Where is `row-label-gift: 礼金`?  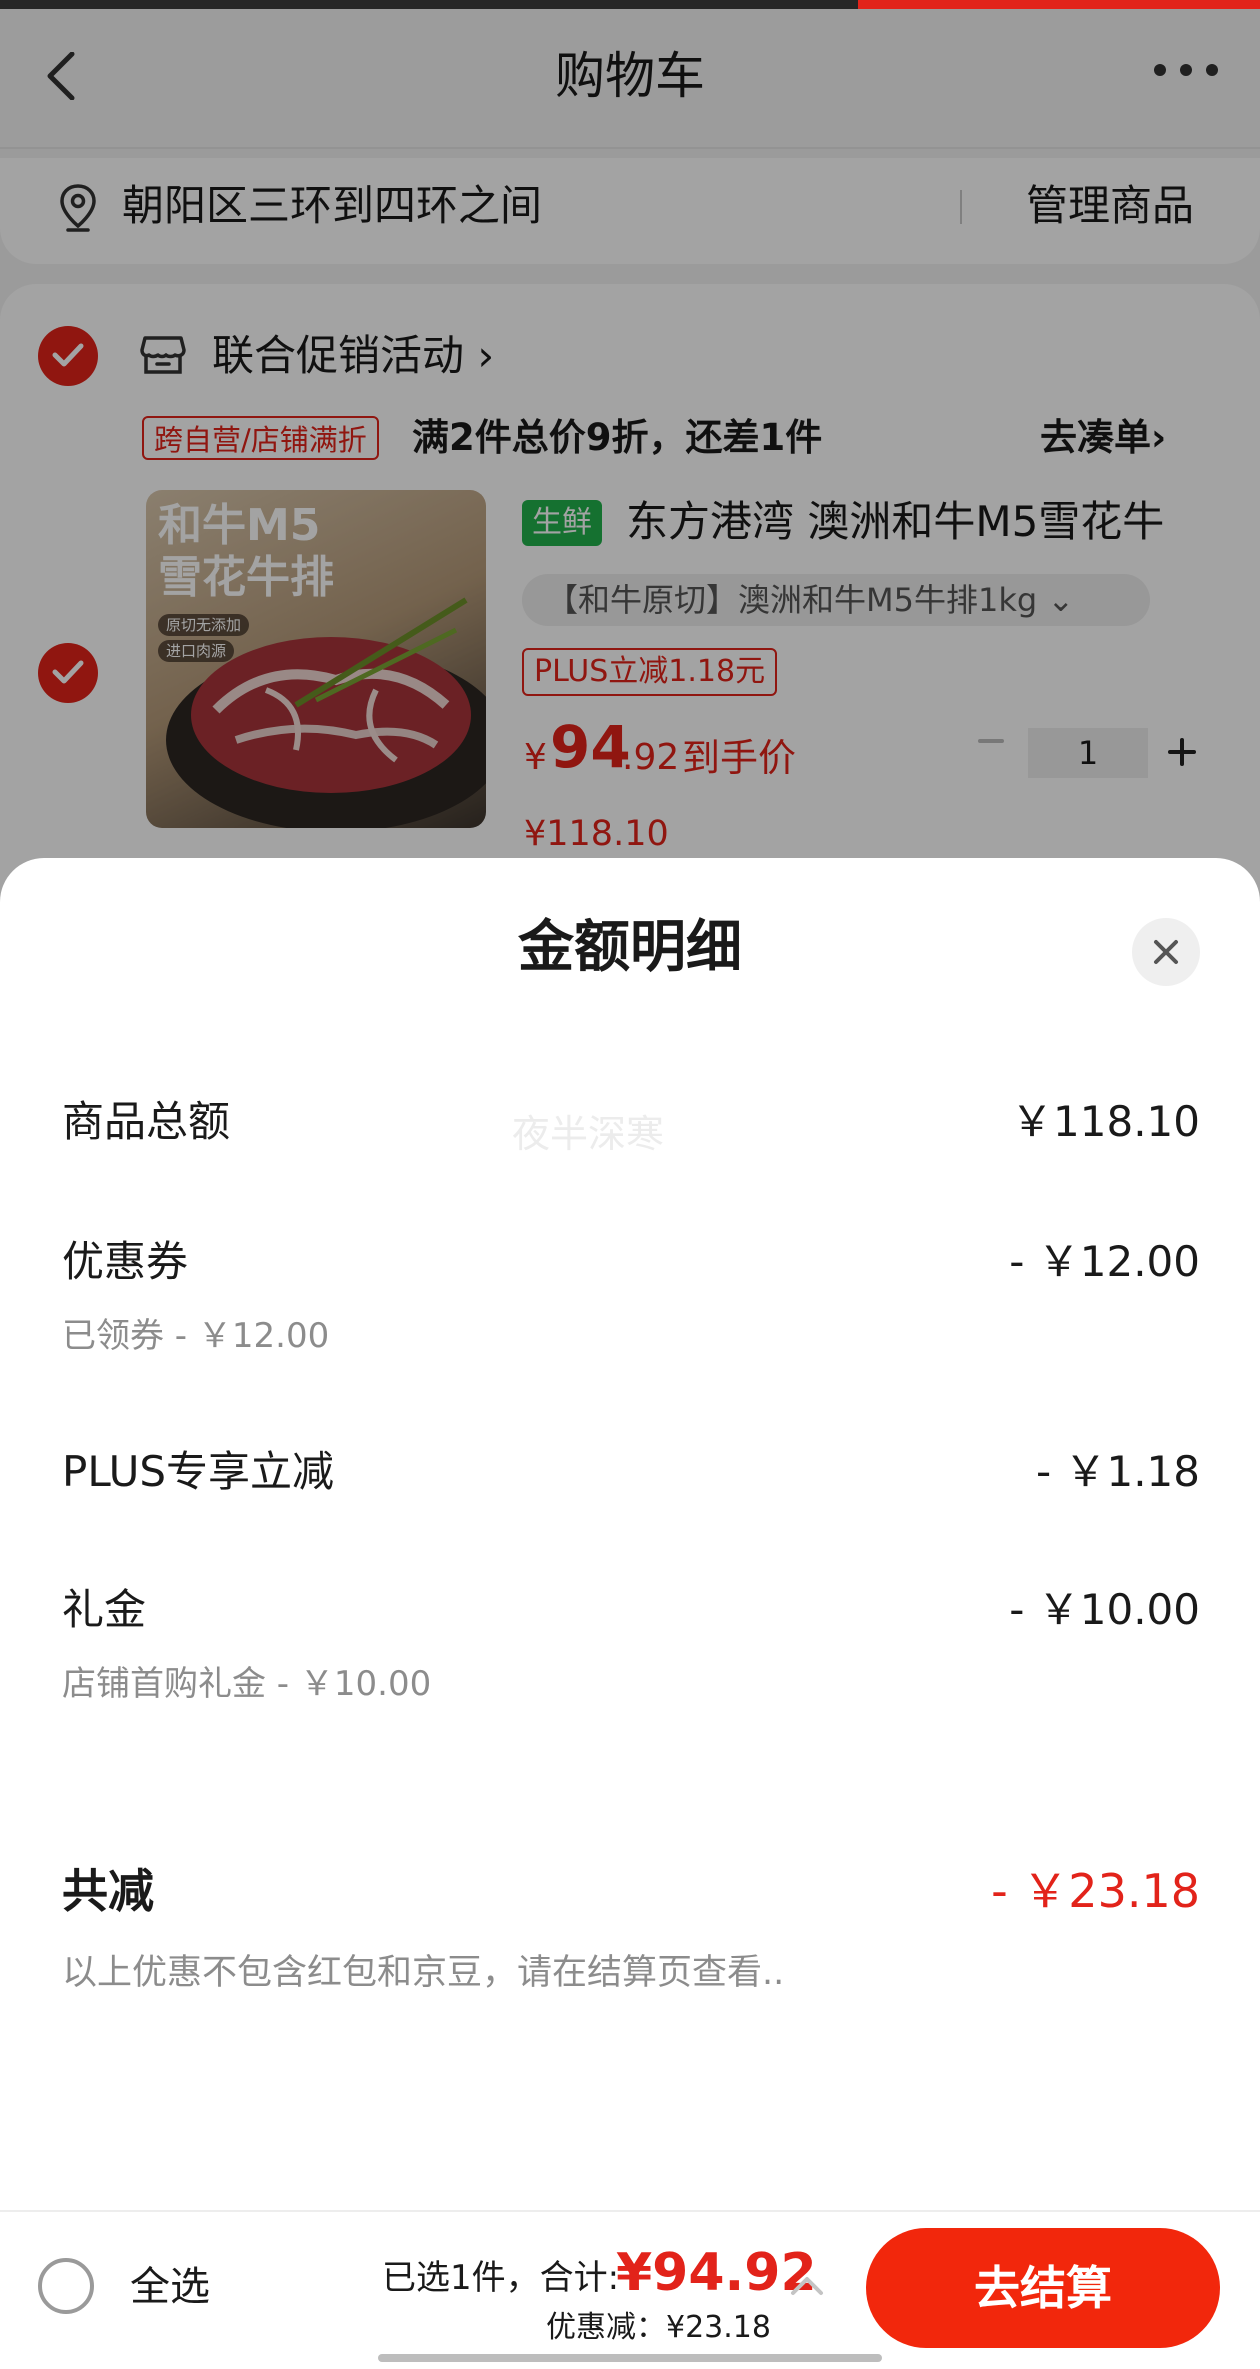
row-label-gift: 礼金 is located at coordinates (104, 1609).